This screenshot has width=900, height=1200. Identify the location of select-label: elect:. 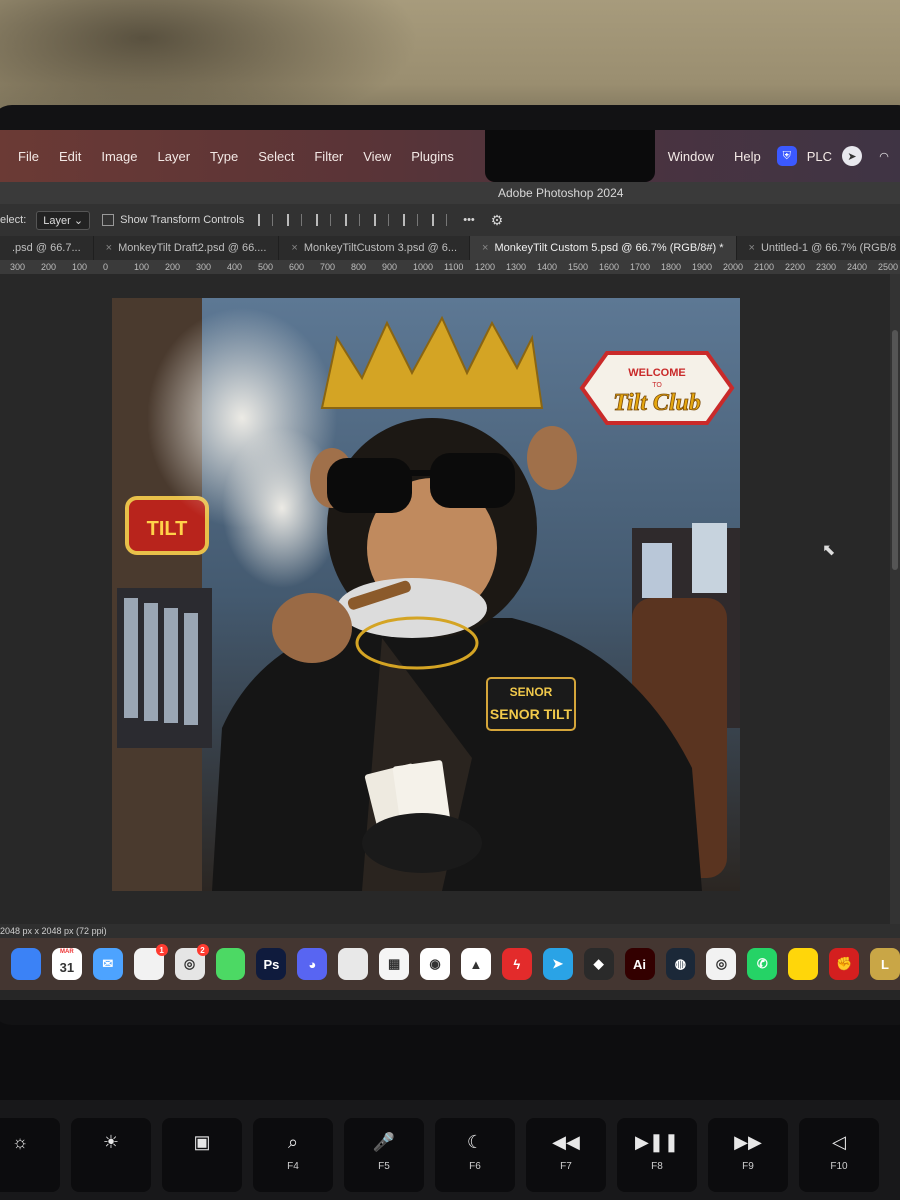
(13, 220).